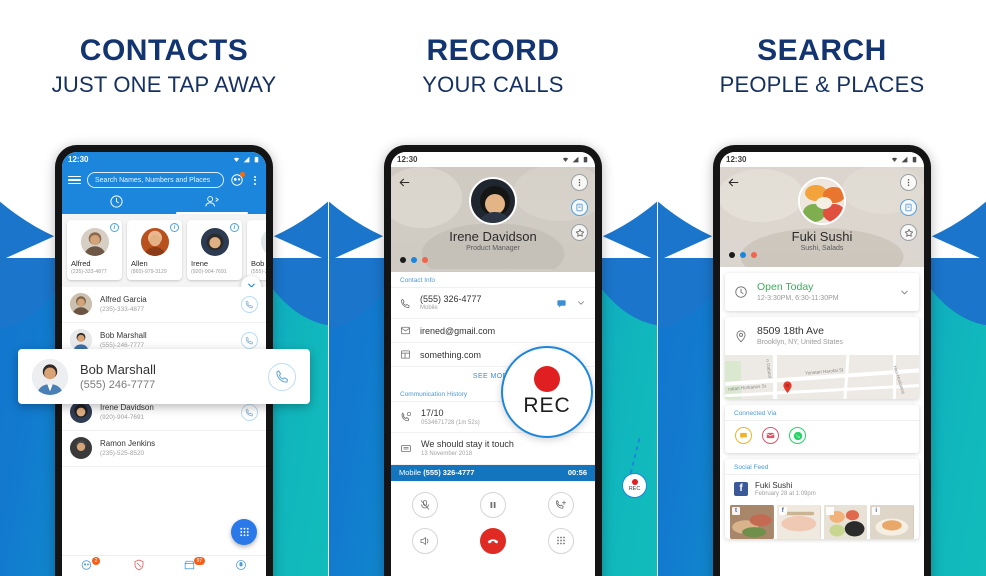 The height and width of the screenshot is (576, 986). I want to click on map-label: n Gabirol, so click(769, 369).